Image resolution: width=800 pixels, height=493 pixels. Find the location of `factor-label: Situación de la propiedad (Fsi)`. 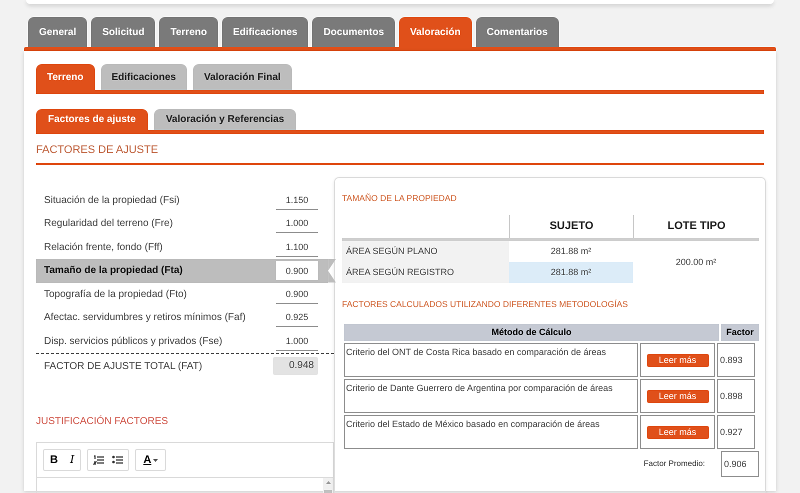

factor-label: Situación de la propiedad (Fsi) is located at coordinates (112, 201).